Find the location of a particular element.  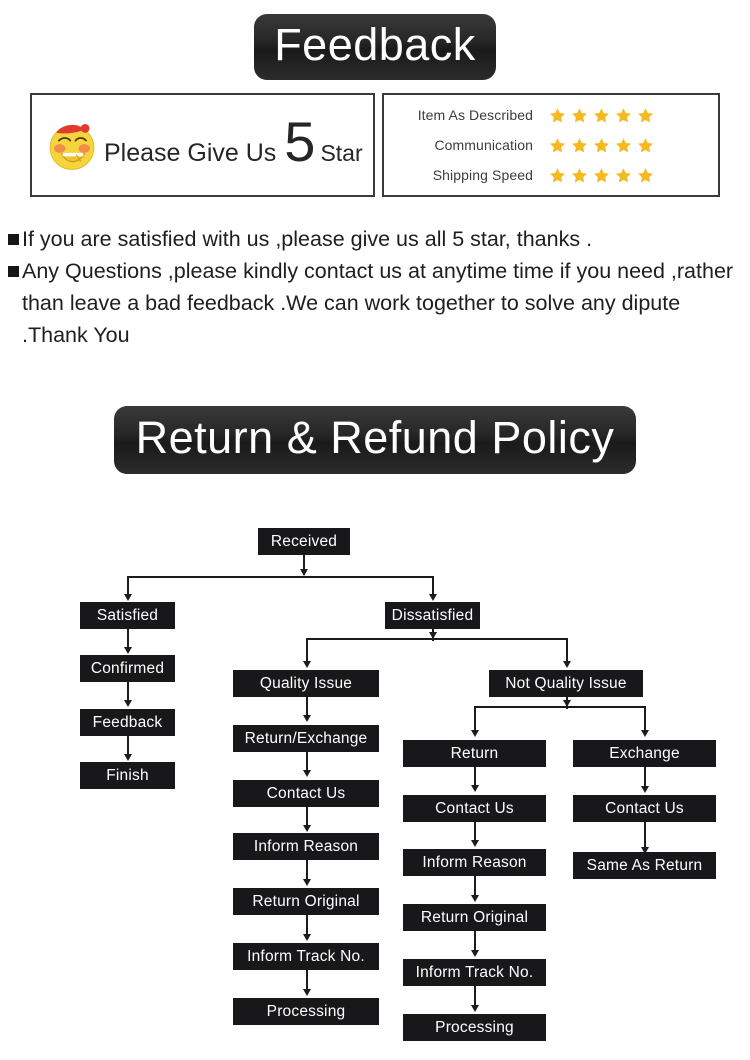

rating-label: Shipping Speed is located at coordinates (482, 175).